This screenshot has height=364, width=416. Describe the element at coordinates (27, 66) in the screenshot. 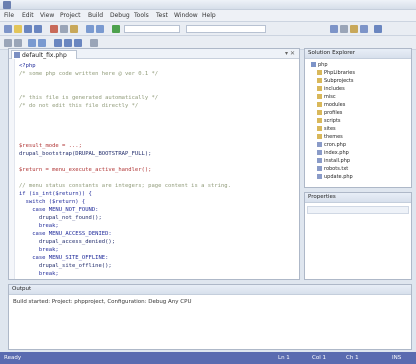

I see `code-line: <?php` at that location.